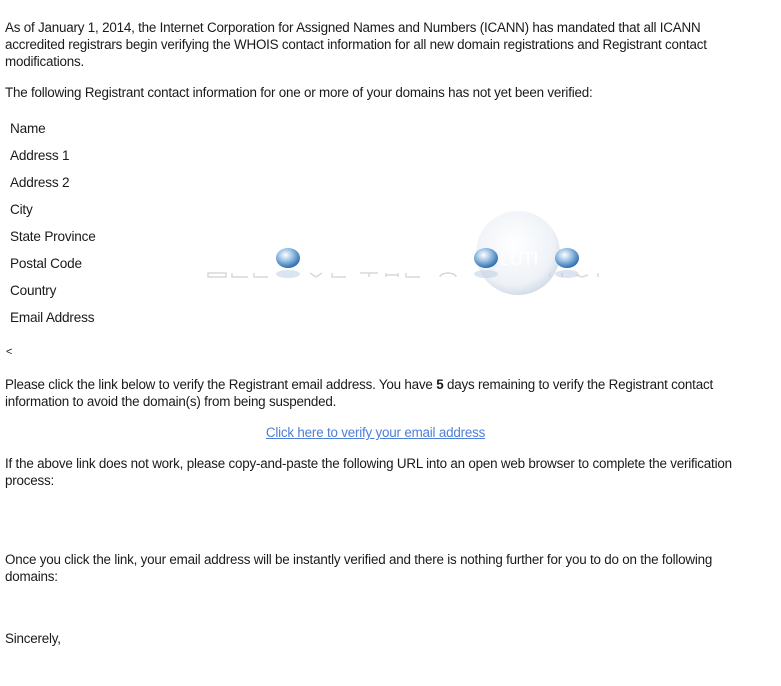 This screenshot has height=686, width=781. Describe the element at coordinates (9, 352) in the screenshot. I see `stray-character: <` at that location.